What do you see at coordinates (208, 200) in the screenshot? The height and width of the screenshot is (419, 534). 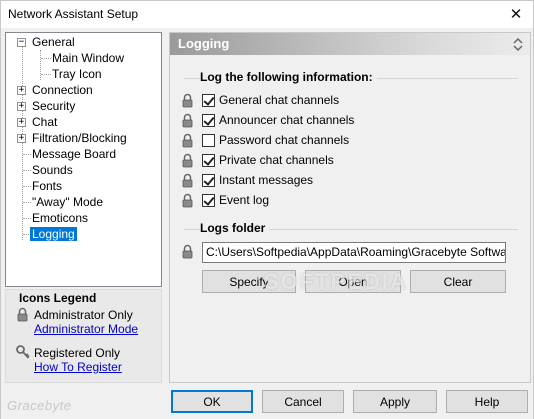 I see `event-log-checkbox` at bounding box center [208, 200].